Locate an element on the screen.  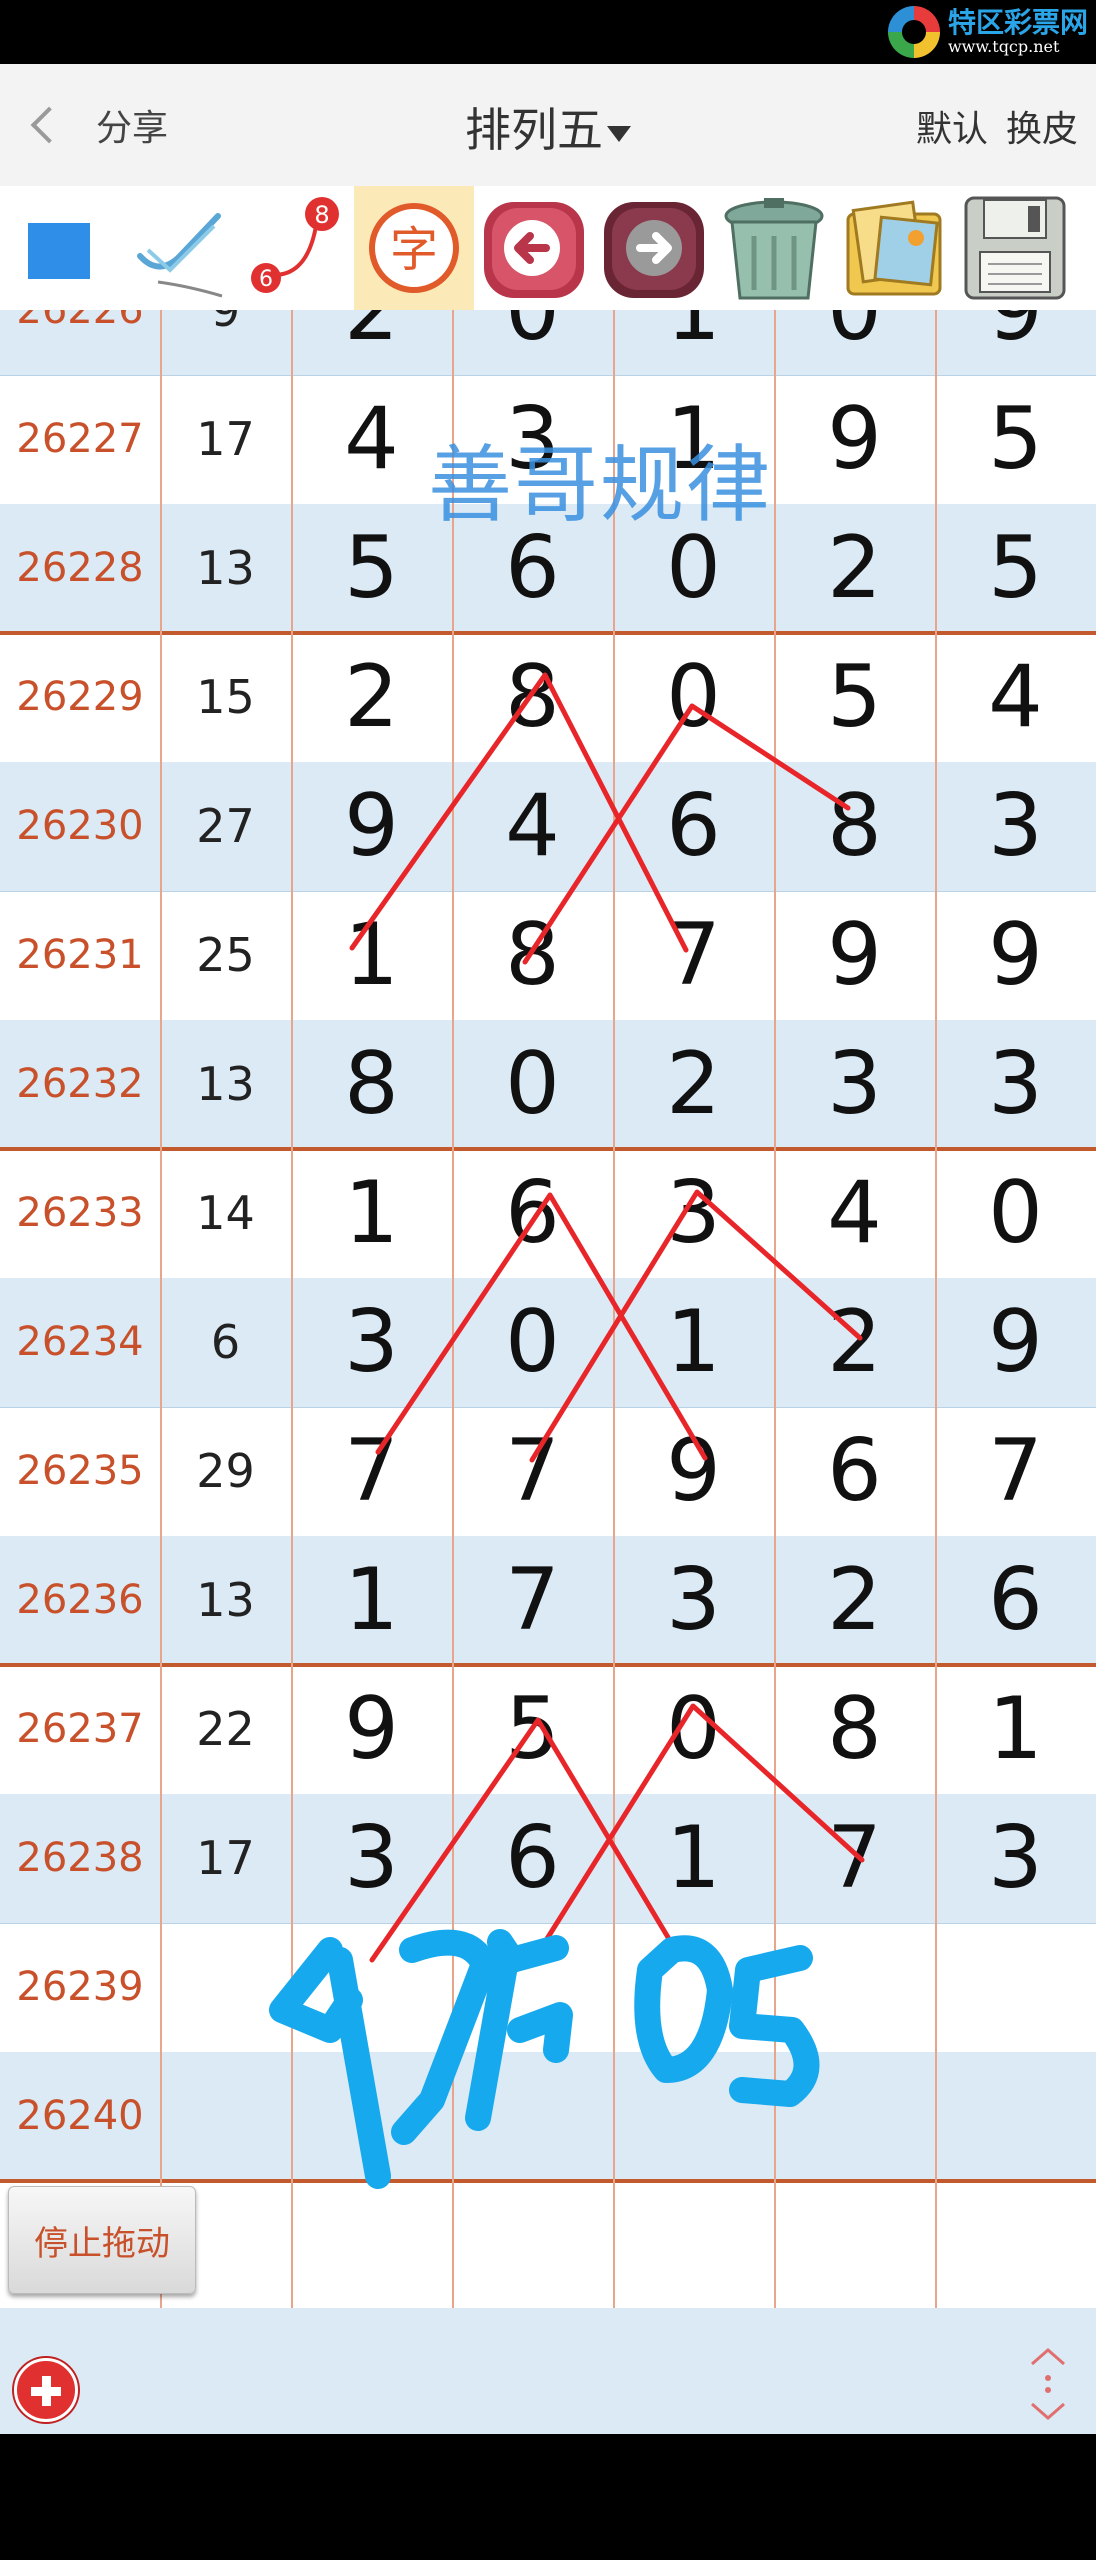
digit-cell-5: 0 is located at coordinates (1015, 1213).